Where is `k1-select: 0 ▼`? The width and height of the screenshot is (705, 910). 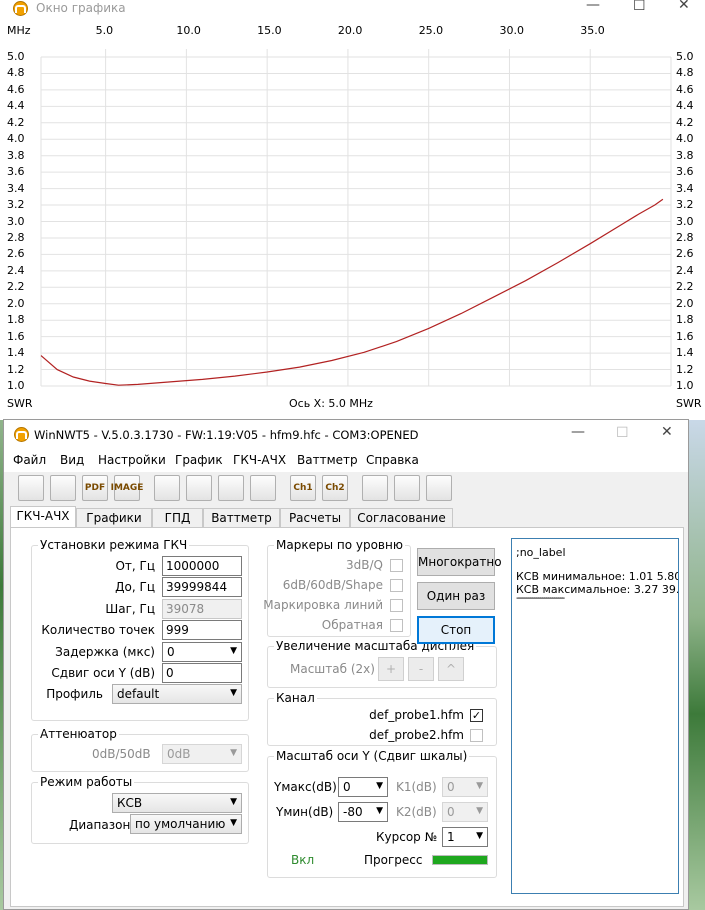 k1-select: 0 ▼ is located at coordinates (465, 787).